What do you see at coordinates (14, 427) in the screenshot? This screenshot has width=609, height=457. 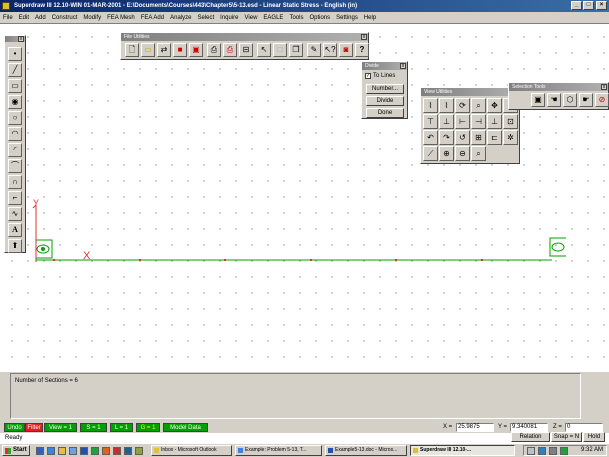 I see `undo-mode: Undo` at bounding box center [14, 427].